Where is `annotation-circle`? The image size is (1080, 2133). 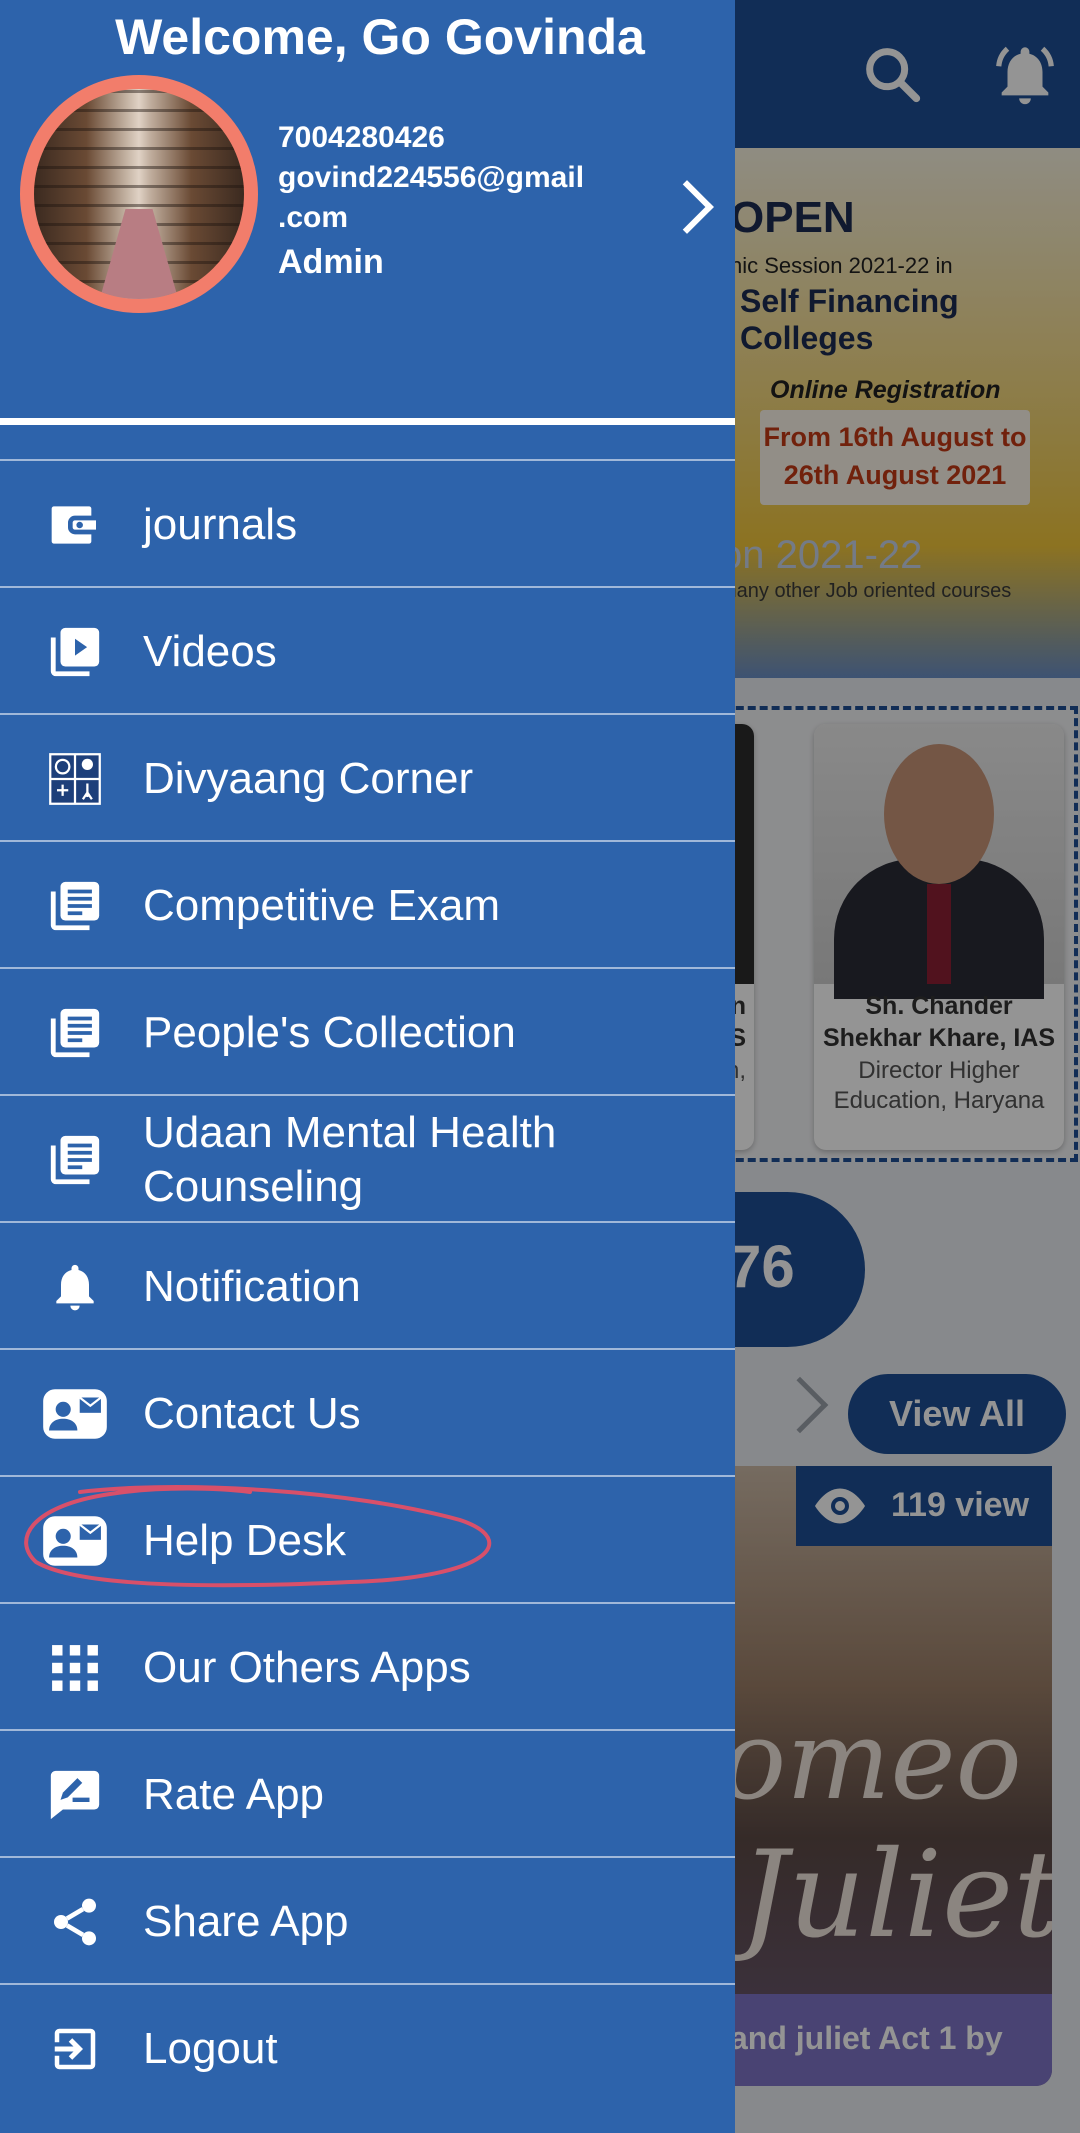 annotation-circle is located at coordinates (260, 1536).